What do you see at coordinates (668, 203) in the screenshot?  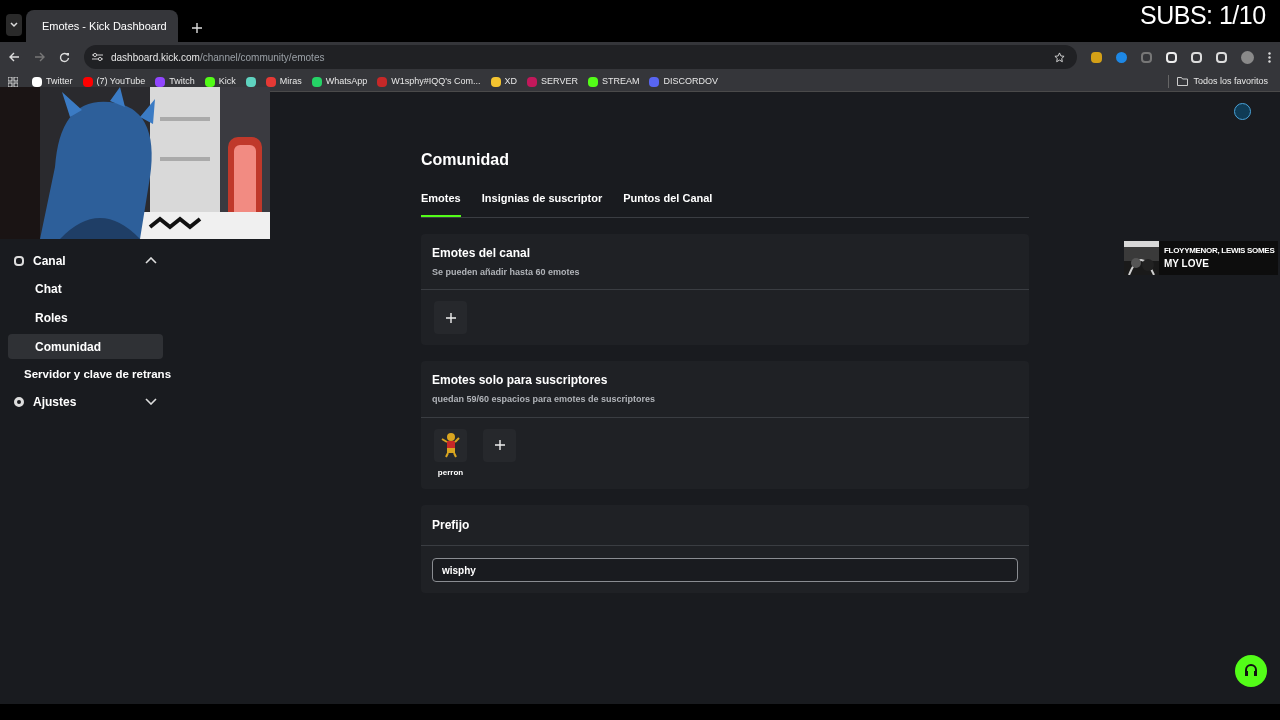 I see `page-tab: Puntos del Canal` at bounding box center [668, 203].